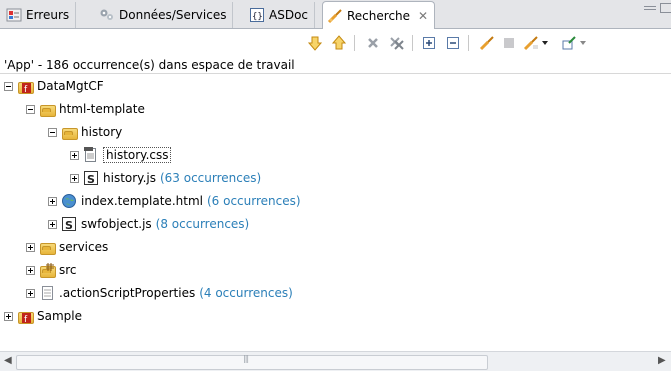 The image size is (671, 371). I want to click on node-label: history.css, so click(137, 155).